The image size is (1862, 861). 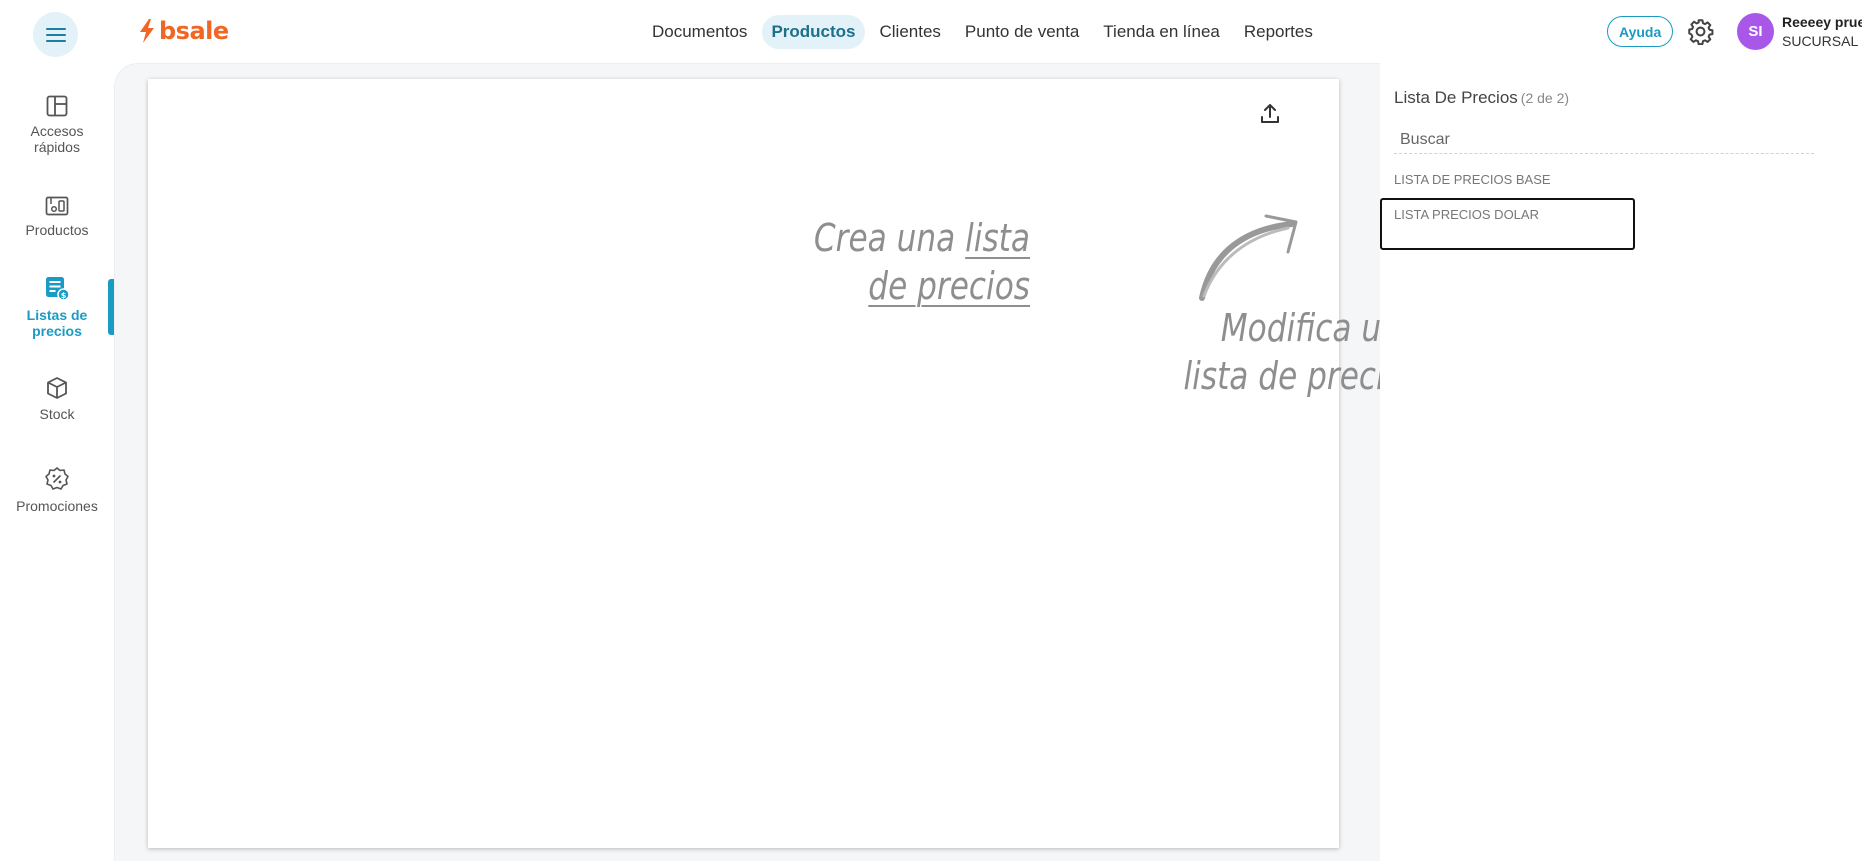 What do you see at coordinates (997, 238) in the screenshot?
I see `hint-create-link-word: lista` at bounding box center [997, 238].